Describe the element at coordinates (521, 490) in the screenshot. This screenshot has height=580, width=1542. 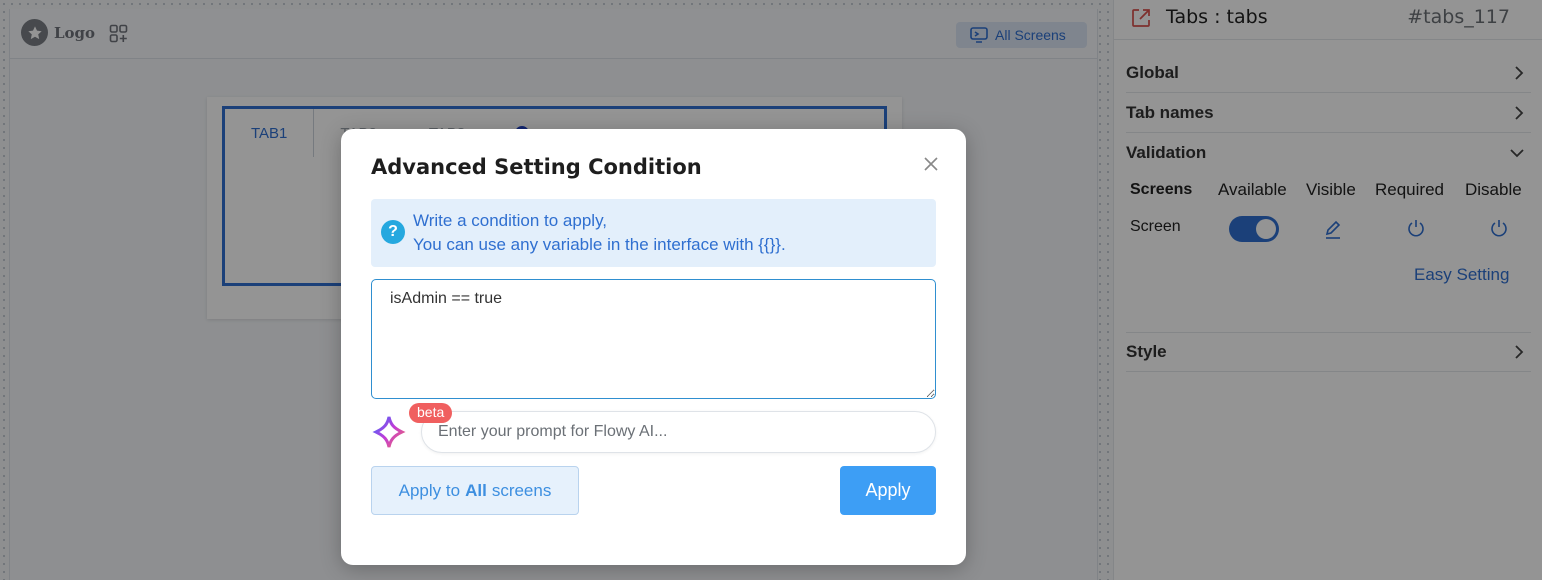
I see `apply-all-suffix: screens` at that location.